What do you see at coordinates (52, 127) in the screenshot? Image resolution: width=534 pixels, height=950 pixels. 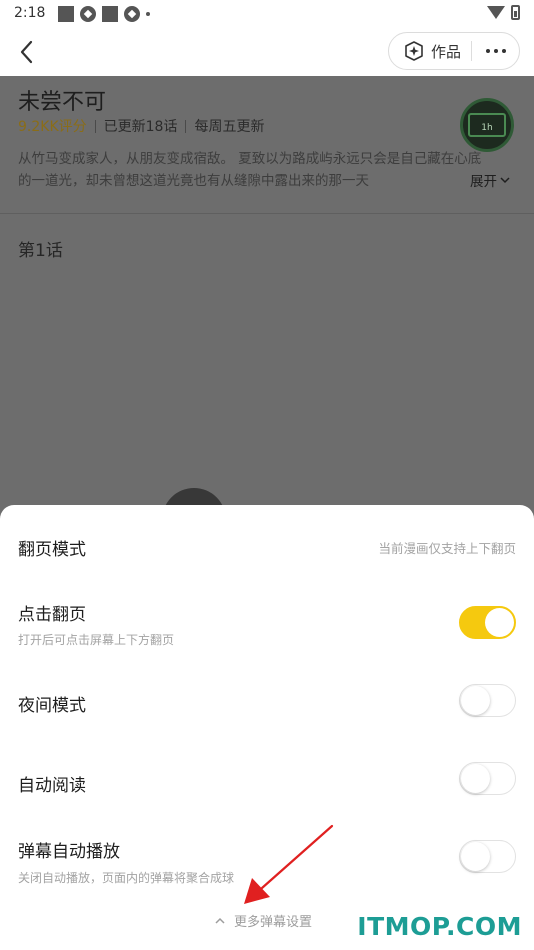 I see `comic-score: 9.2KK评分` at bounding box center [52, 127].